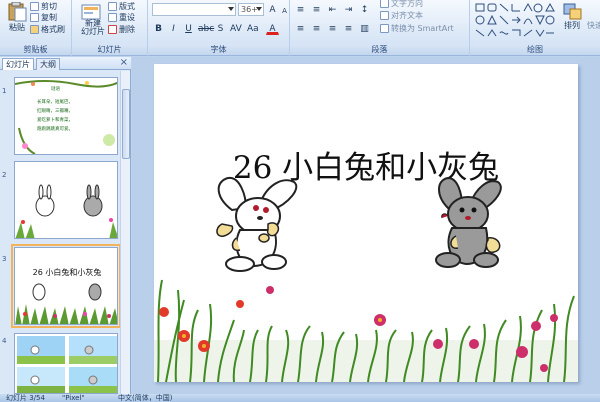  Describe the element at coordinates (43, 6) in the screenshot. I see `cut-button: 剪切` at that location.